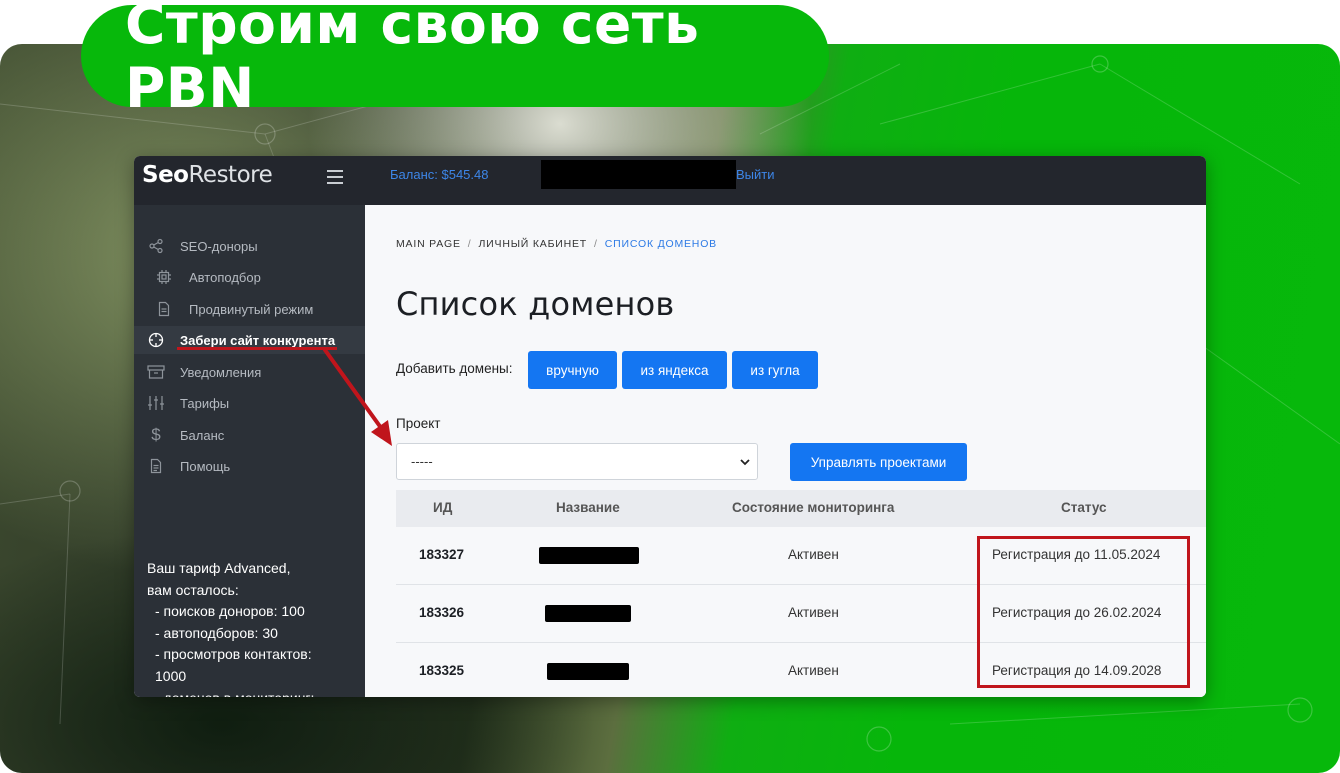  What do you see at coordinates (439, 174) in the screenshot?
I see `balance-link: Баланс: $545.48` at bounding box center [439, 174].